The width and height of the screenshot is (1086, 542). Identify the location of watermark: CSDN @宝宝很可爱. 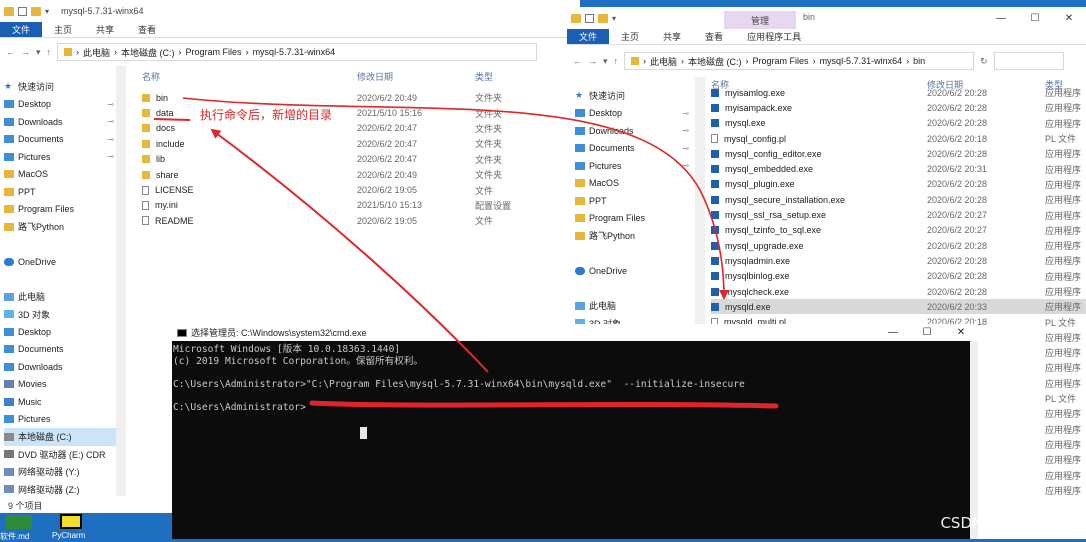
(1009, 522).